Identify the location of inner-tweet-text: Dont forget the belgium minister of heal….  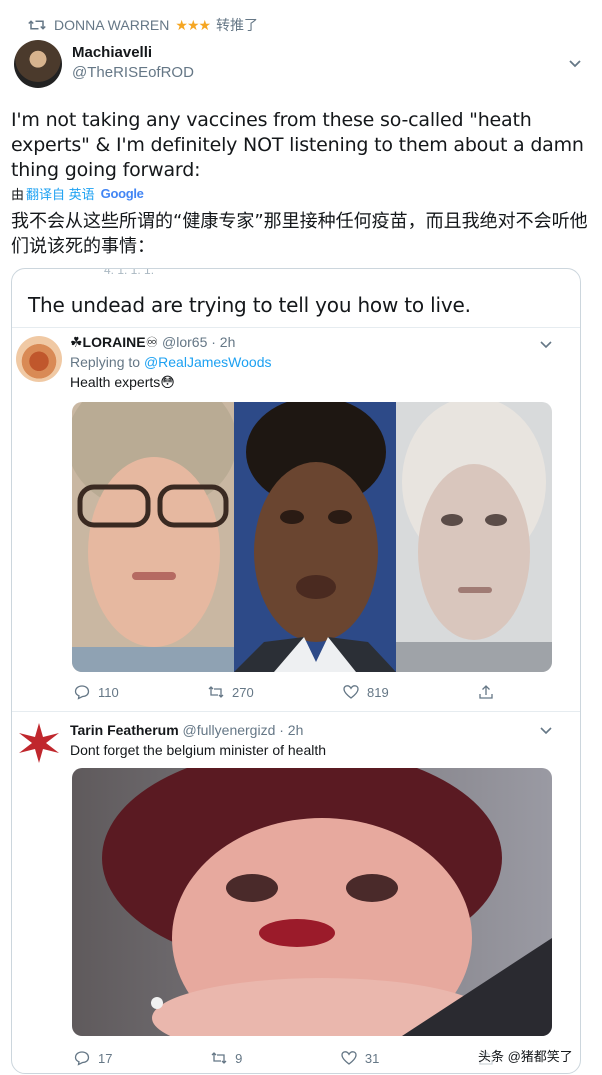
(198, 750).